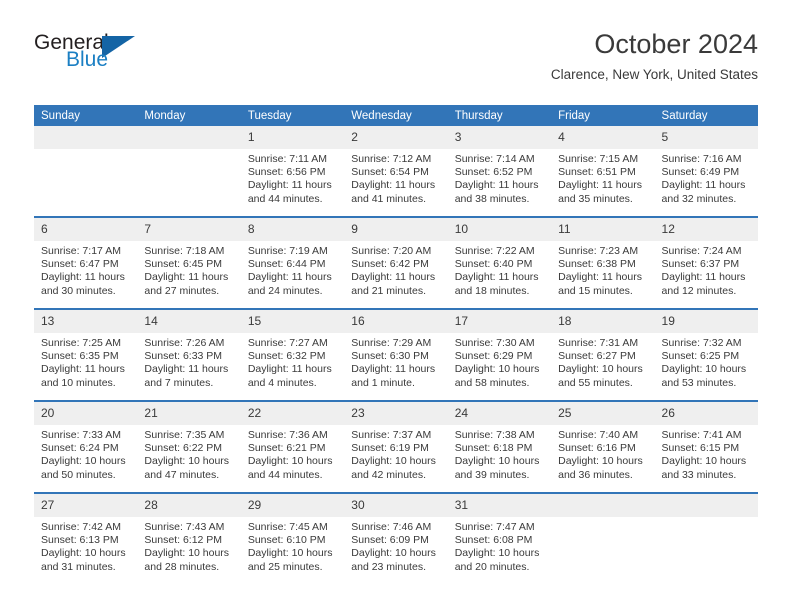  What do you see at coordinates (492, 290) in the screenshot?
I see `daylight-text-line2: and 18 minutes.` at bounding box center [492, 290].